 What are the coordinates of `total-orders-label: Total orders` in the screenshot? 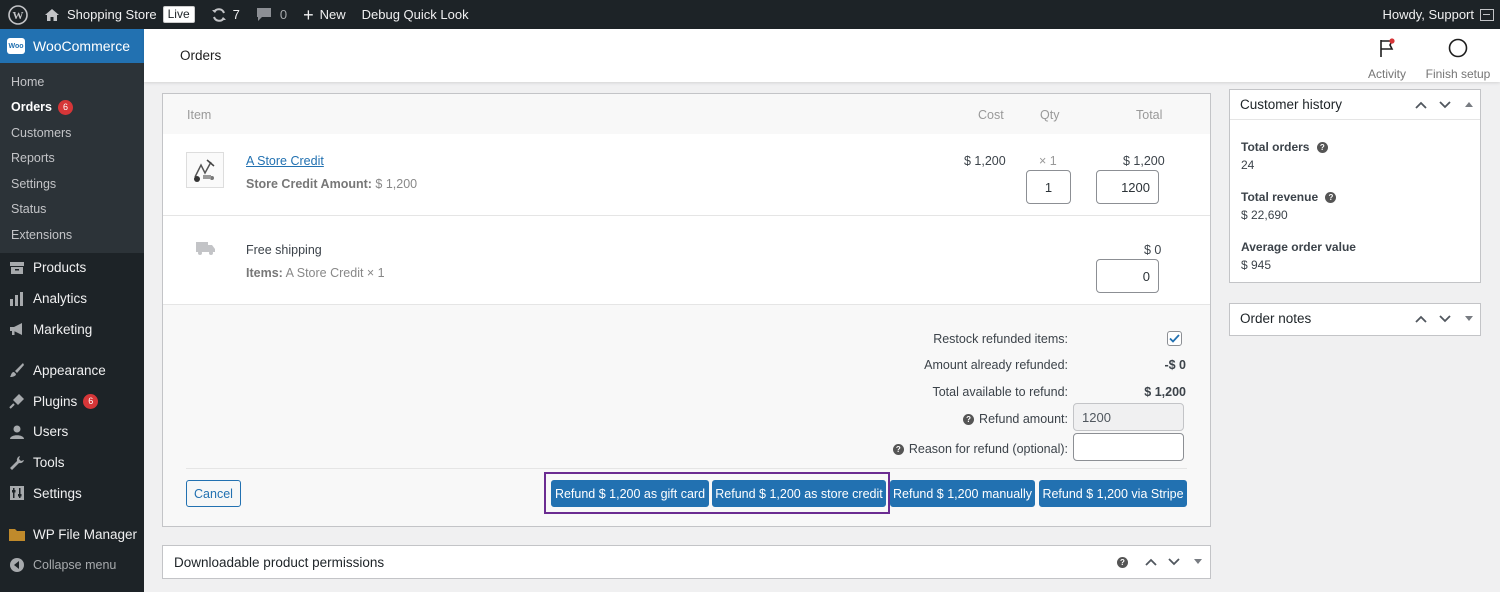 It's located at (1275, 147).